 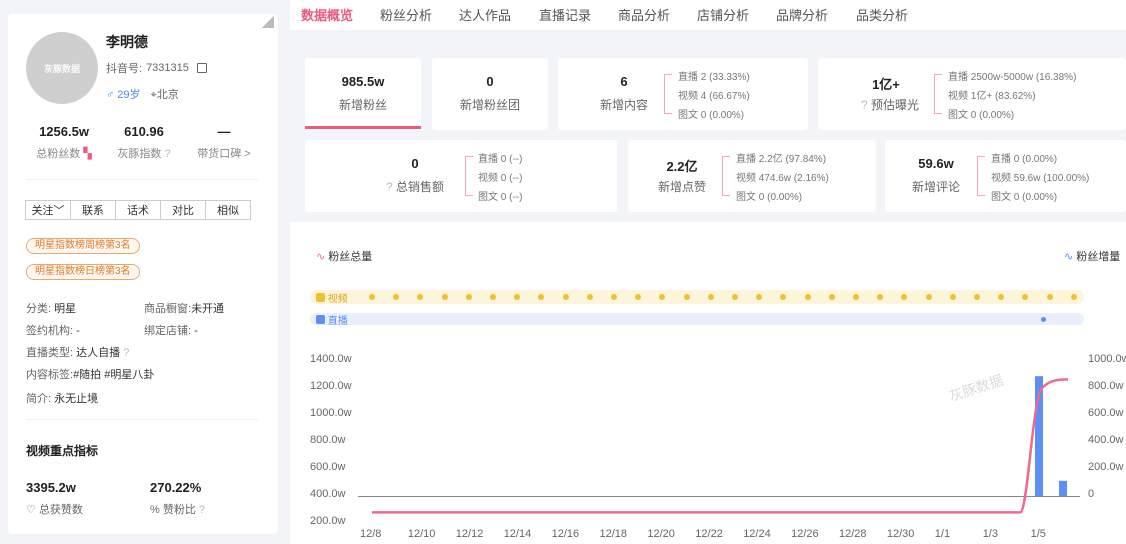 I want to click on x-tick: 12/26, so click(x=805, y=534).